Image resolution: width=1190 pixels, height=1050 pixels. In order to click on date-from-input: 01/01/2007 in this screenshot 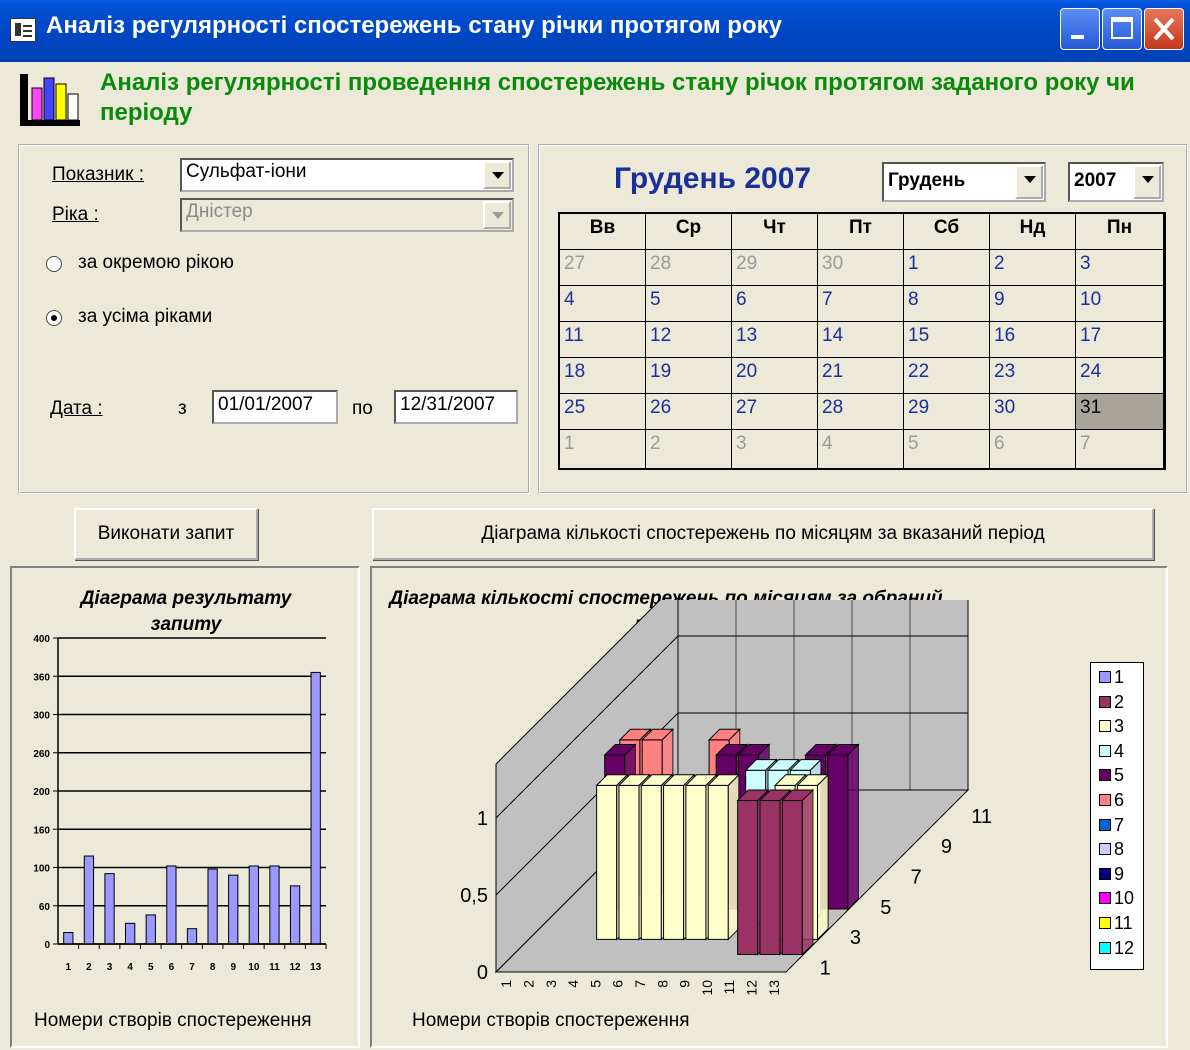, I will do `click(275, 407)`.